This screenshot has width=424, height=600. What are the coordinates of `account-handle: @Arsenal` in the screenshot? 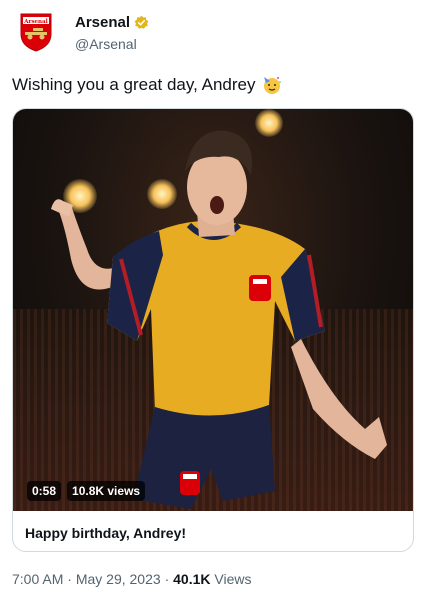 It's located at (106, 44).